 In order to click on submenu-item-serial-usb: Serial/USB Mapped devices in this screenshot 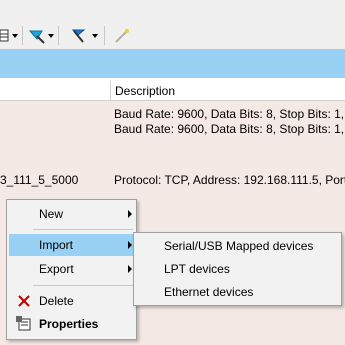, I will do `click(237, 246)`.